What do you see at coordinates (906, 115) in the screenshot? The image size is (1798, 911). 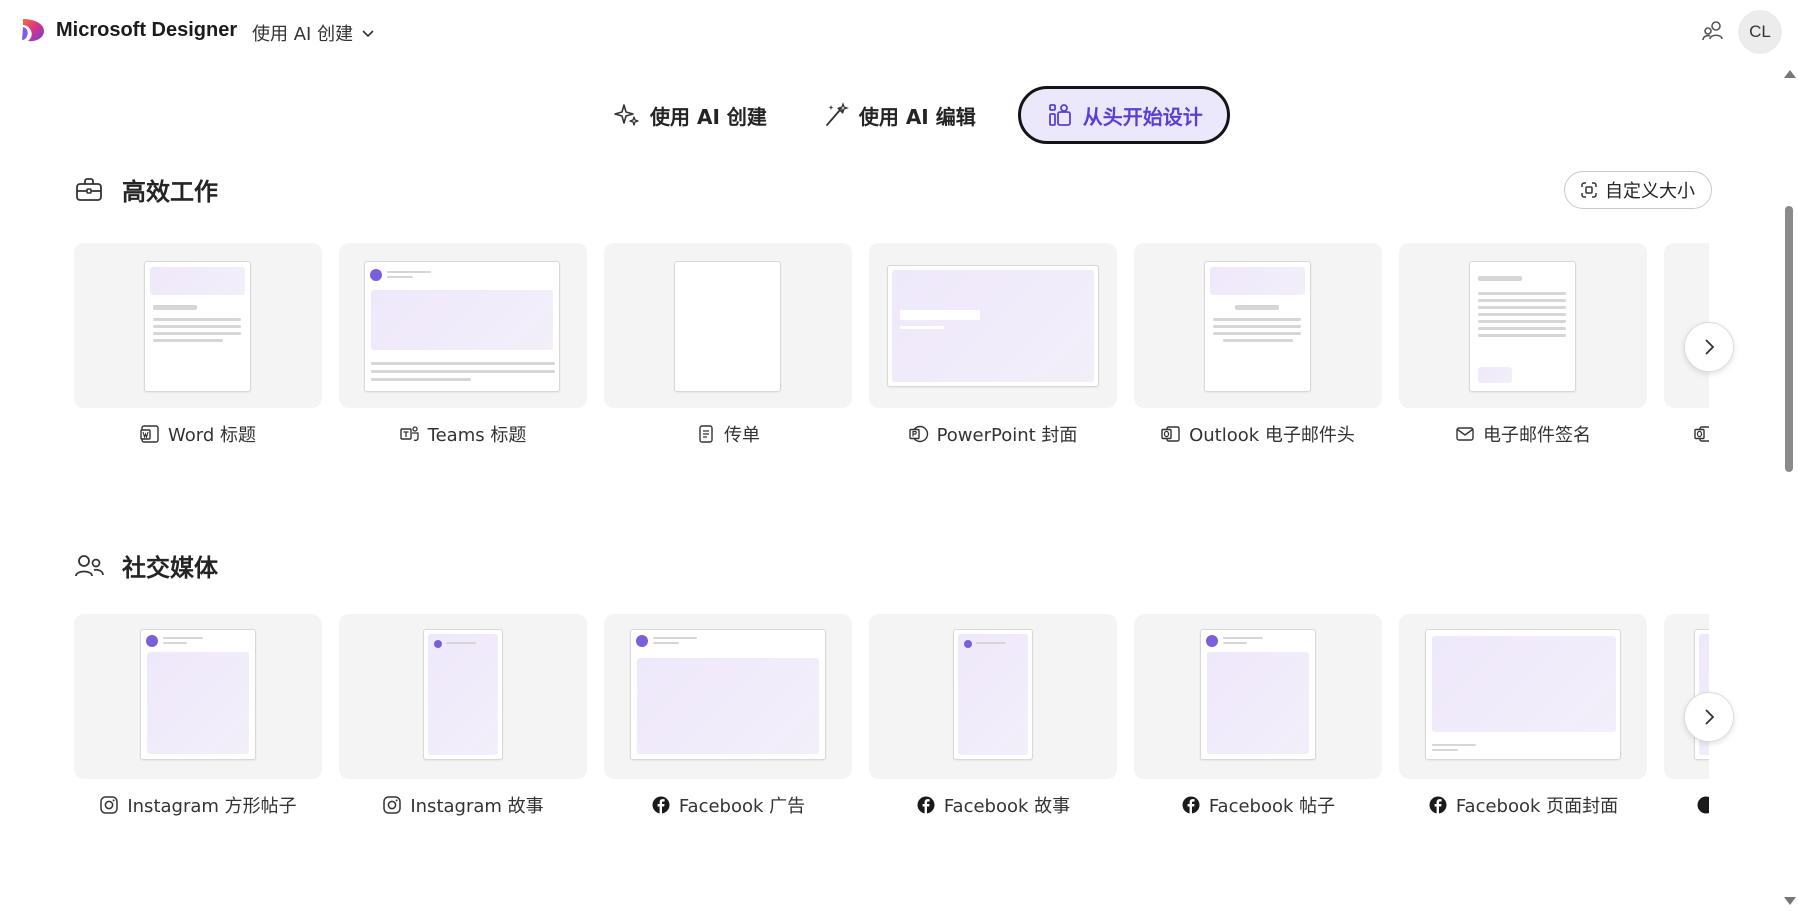 I see `tab-edit-with-ai: 使用 AI 编辑` at bounding box center [906, 115].